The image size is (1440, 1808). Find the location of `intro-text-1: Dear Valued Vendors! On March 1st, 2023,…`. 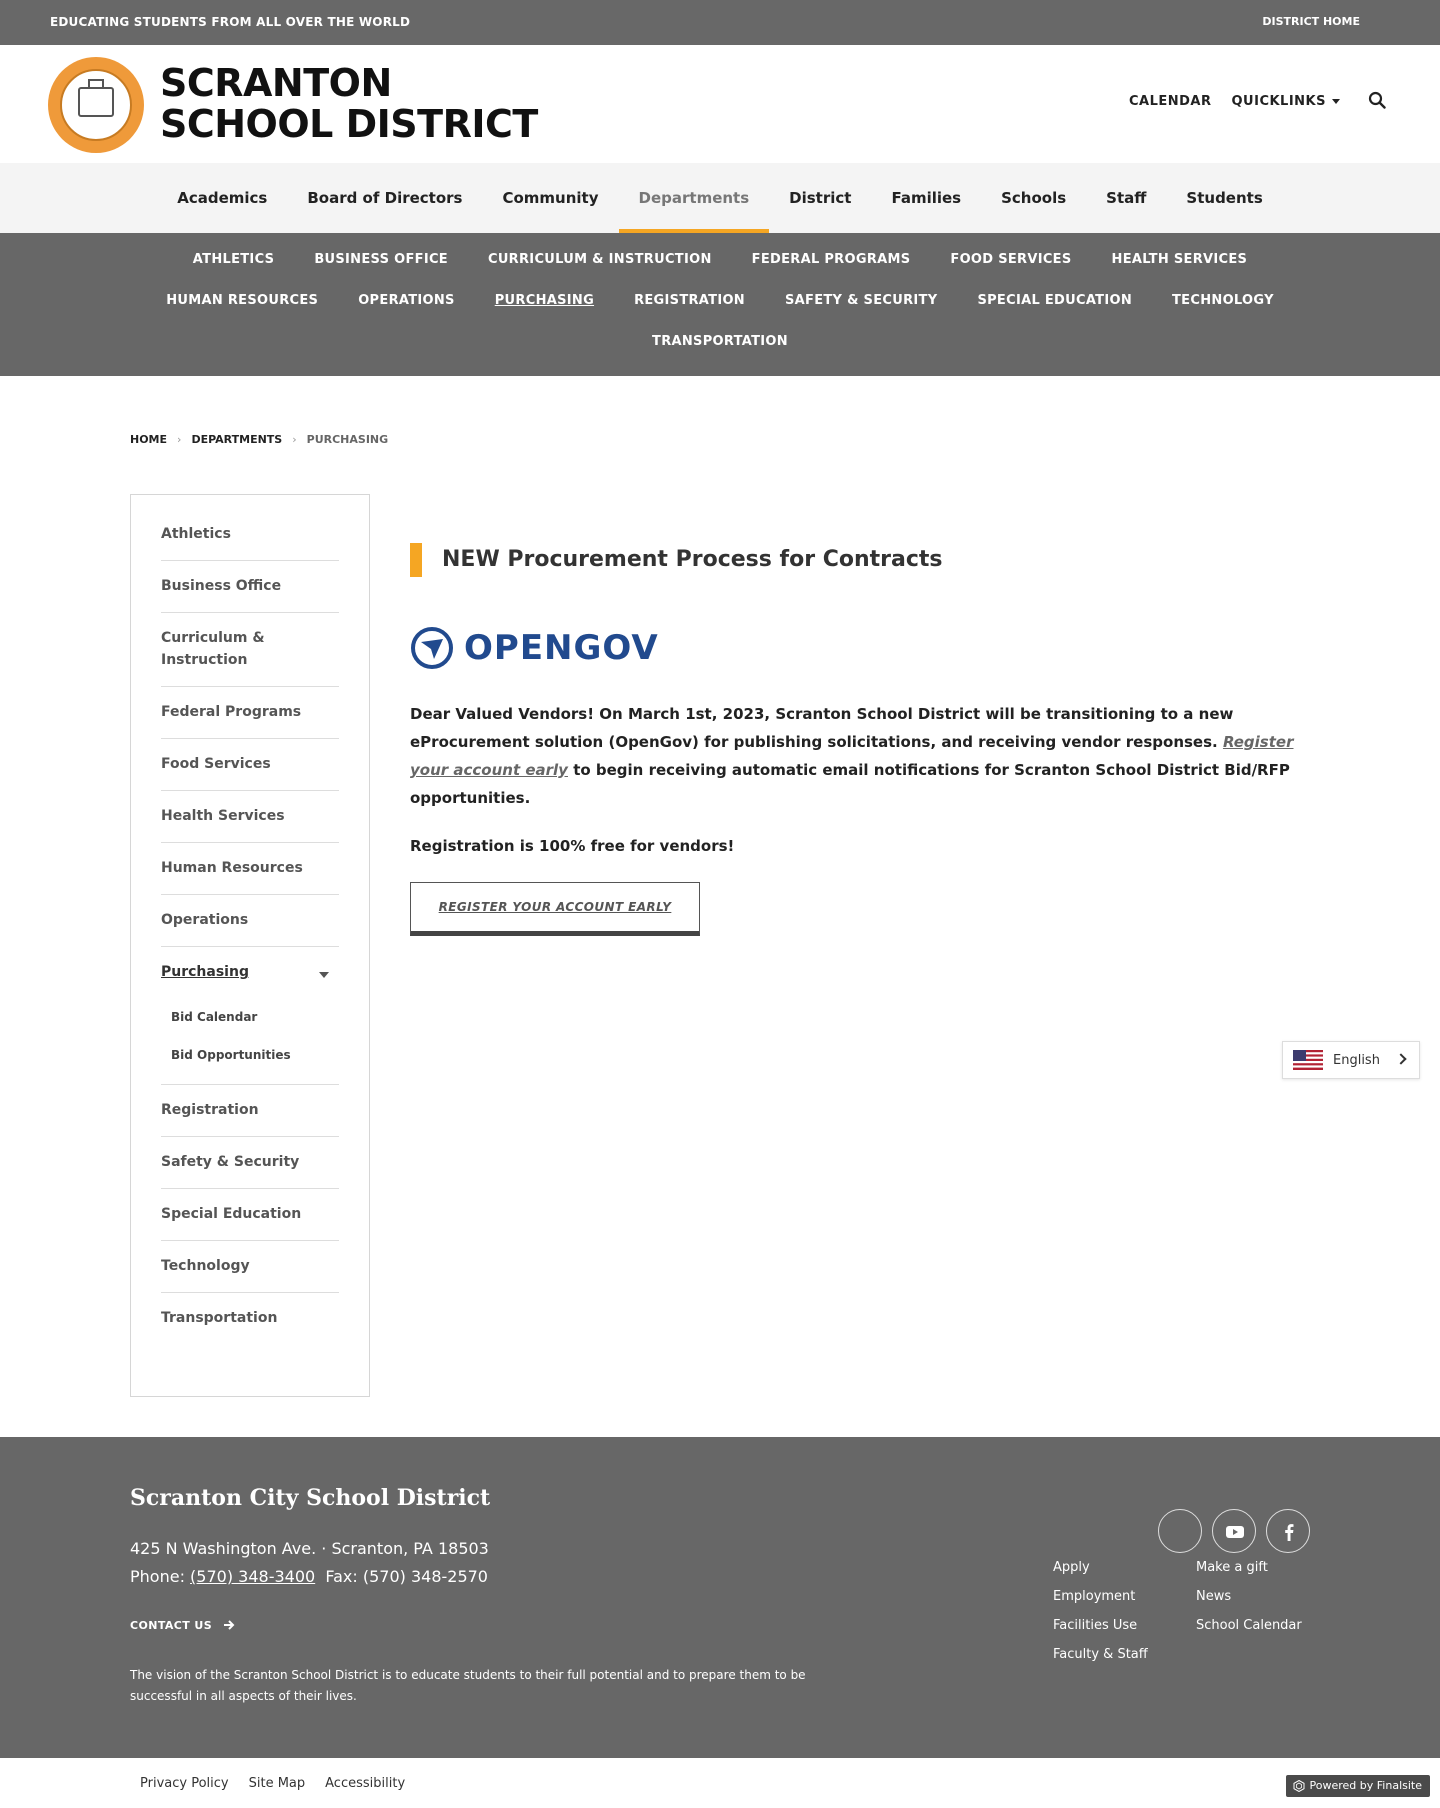

intro-text-1: Dear Valued Vendors! On March 1st, 2023,… is located at coordinates (822, 728).